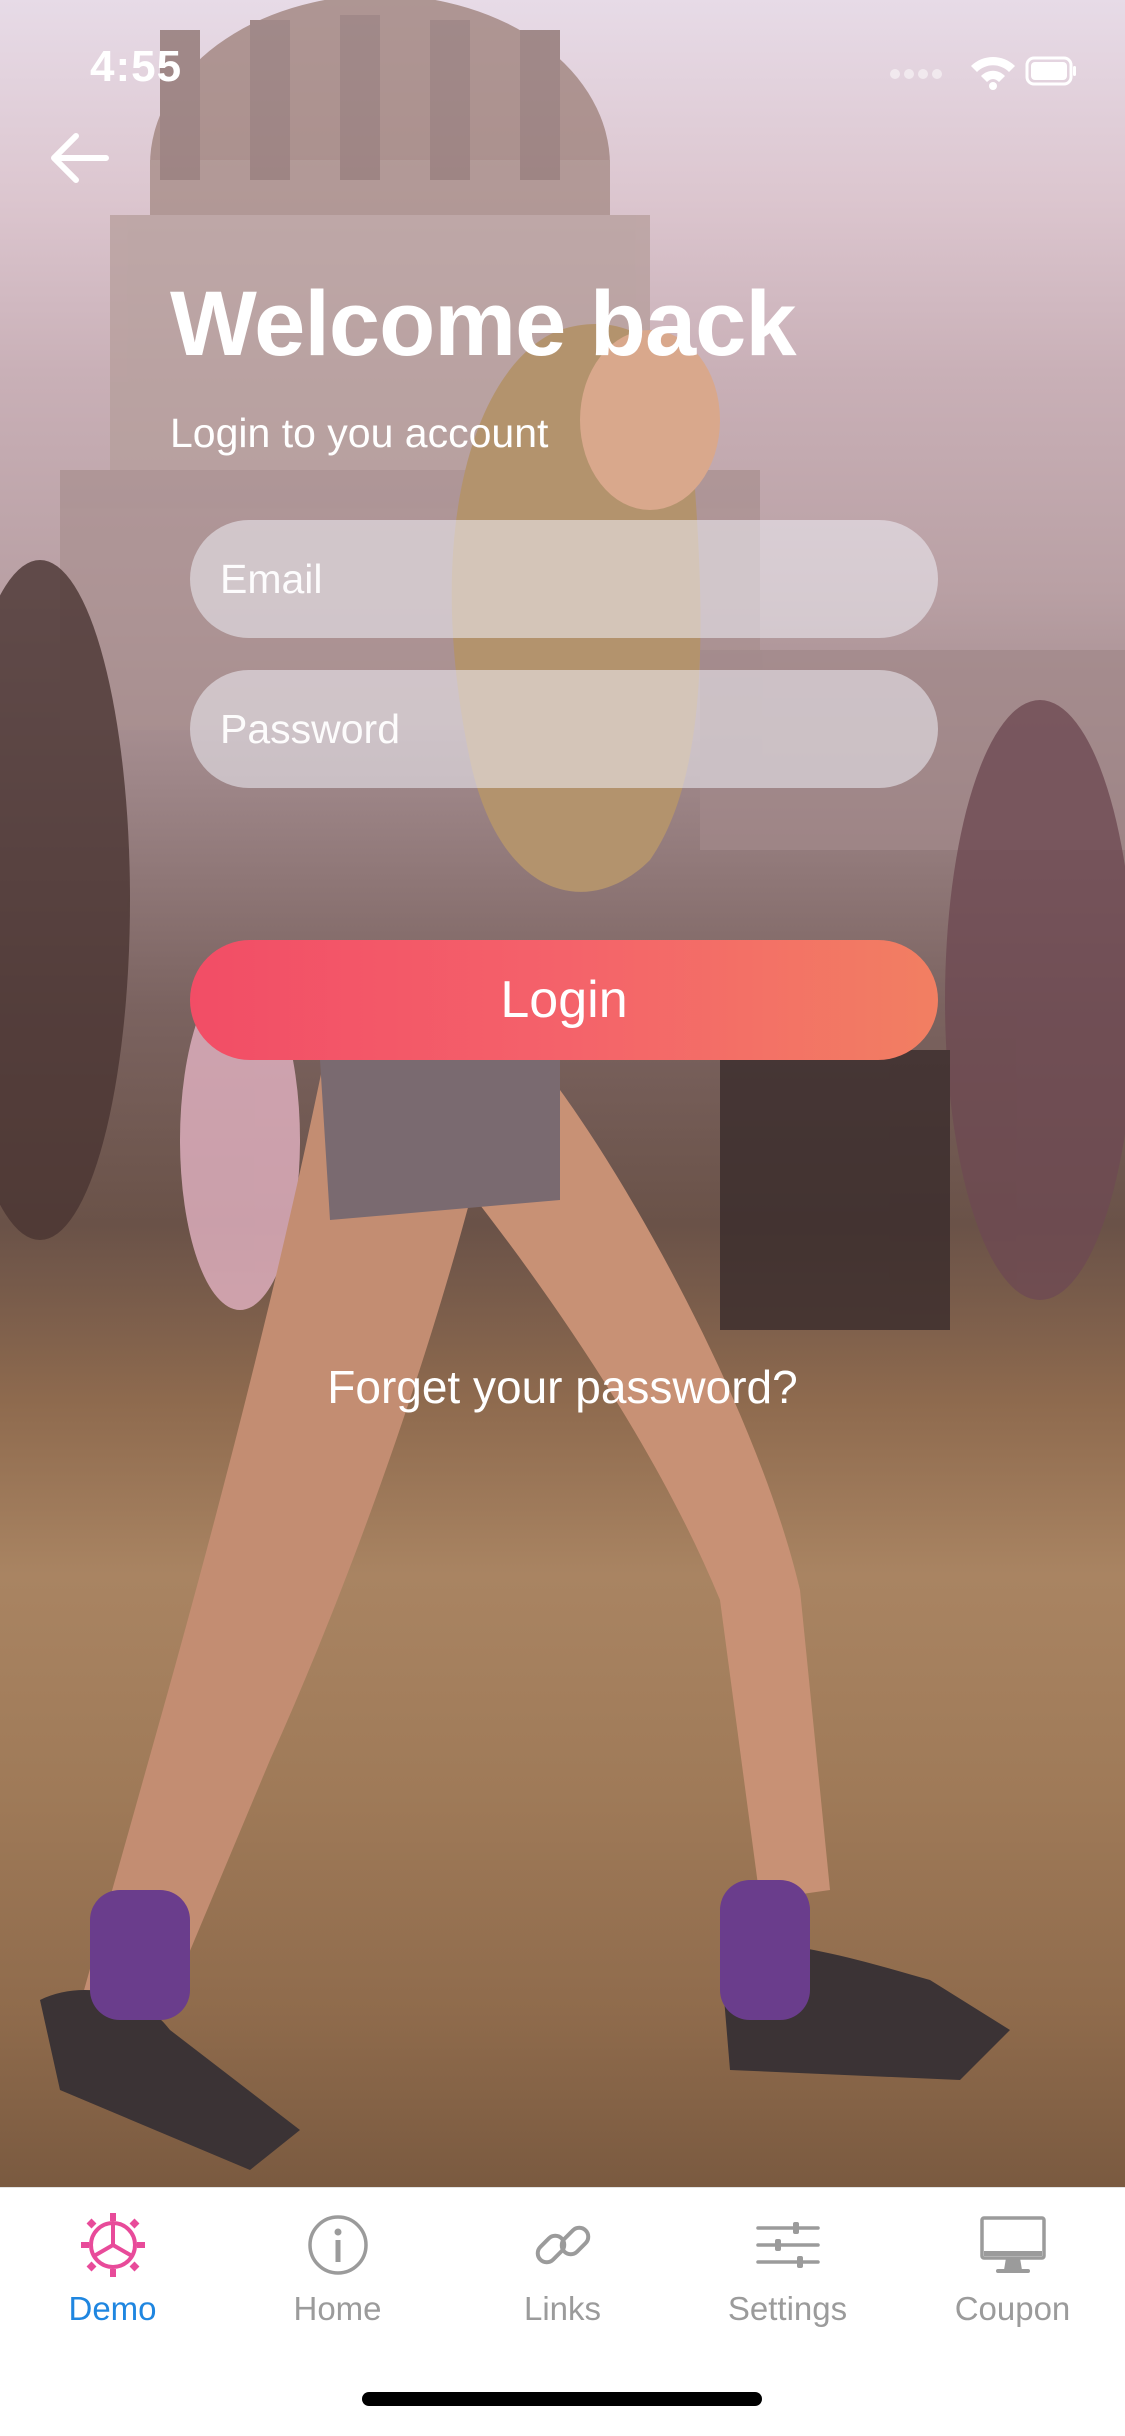 The image size is (1125, 2436). What do you see at coordinates (1012, 2285) in the screenshot?
I see `tab-coupon: Coupon` at bounding box center [1012, 2285].